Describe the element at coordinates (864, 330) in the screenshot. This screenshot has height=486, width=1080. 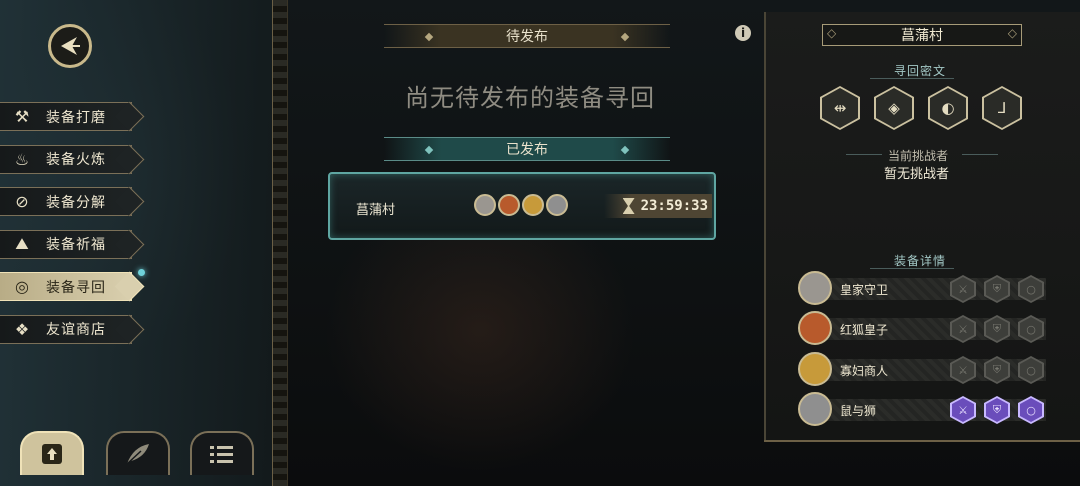
I see `hero-name: 红狐皇子` at that location.